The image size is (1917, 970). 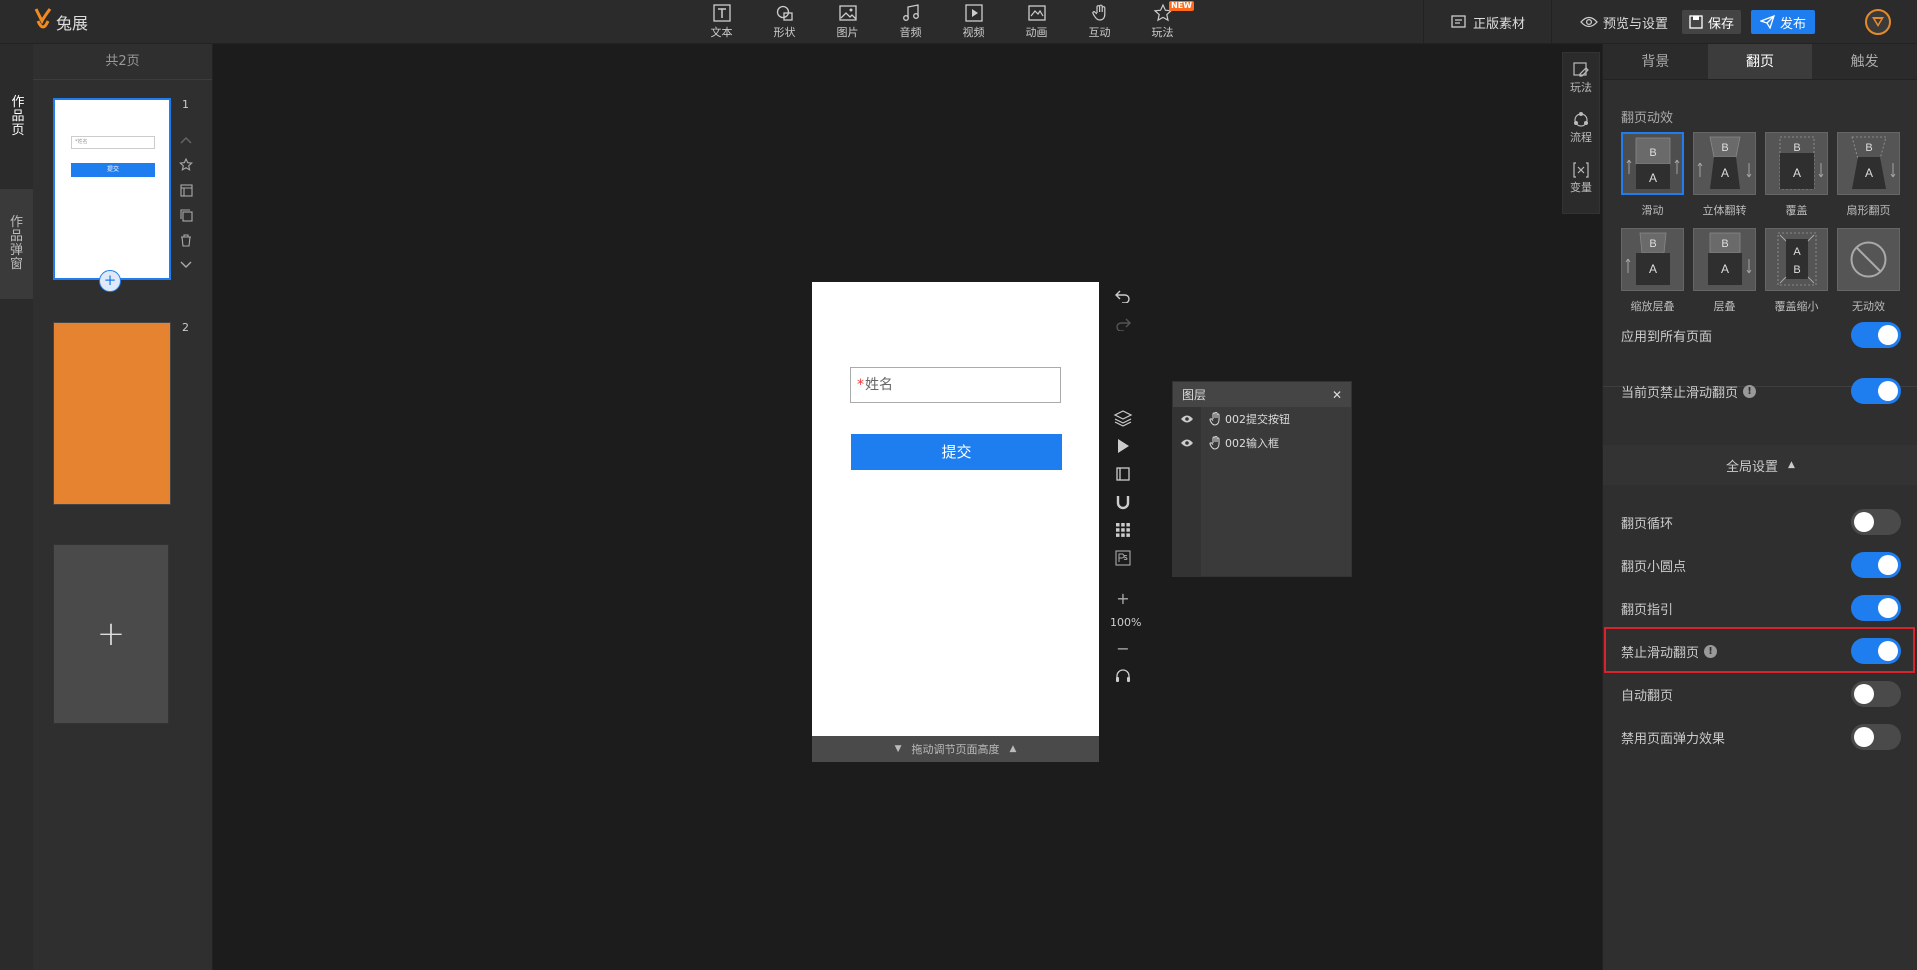 I want to click on strip-play: 玩法, so click(x=1581, y=78).